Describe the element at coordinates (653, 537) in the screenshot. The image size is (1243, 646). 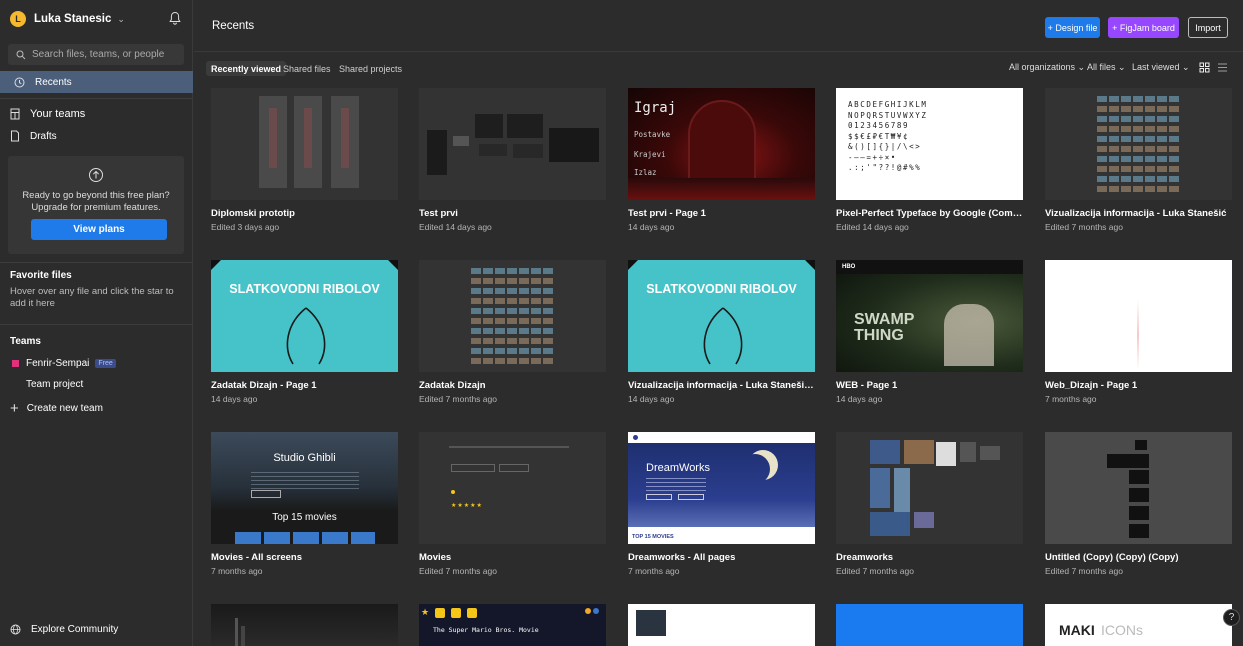
I see `thumb-subheading: TOP 15 MOVIES` at that location.